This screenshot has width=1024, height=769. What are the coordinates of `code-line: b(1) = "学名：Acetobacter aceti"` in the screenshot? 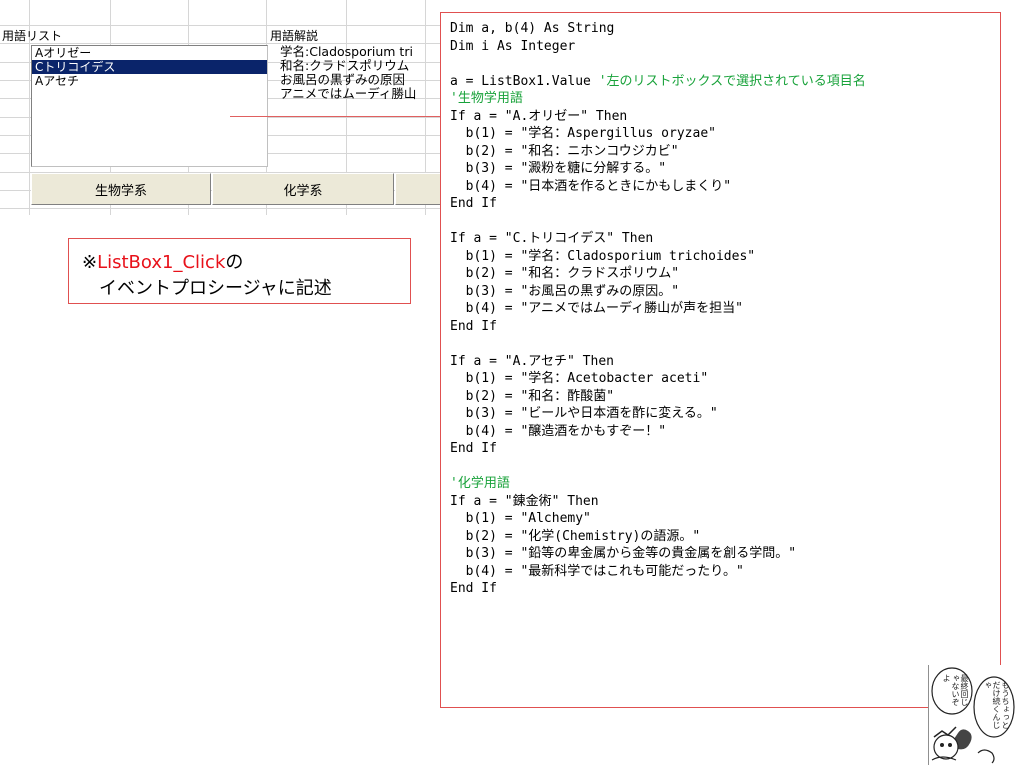 It's located at (658, 379).